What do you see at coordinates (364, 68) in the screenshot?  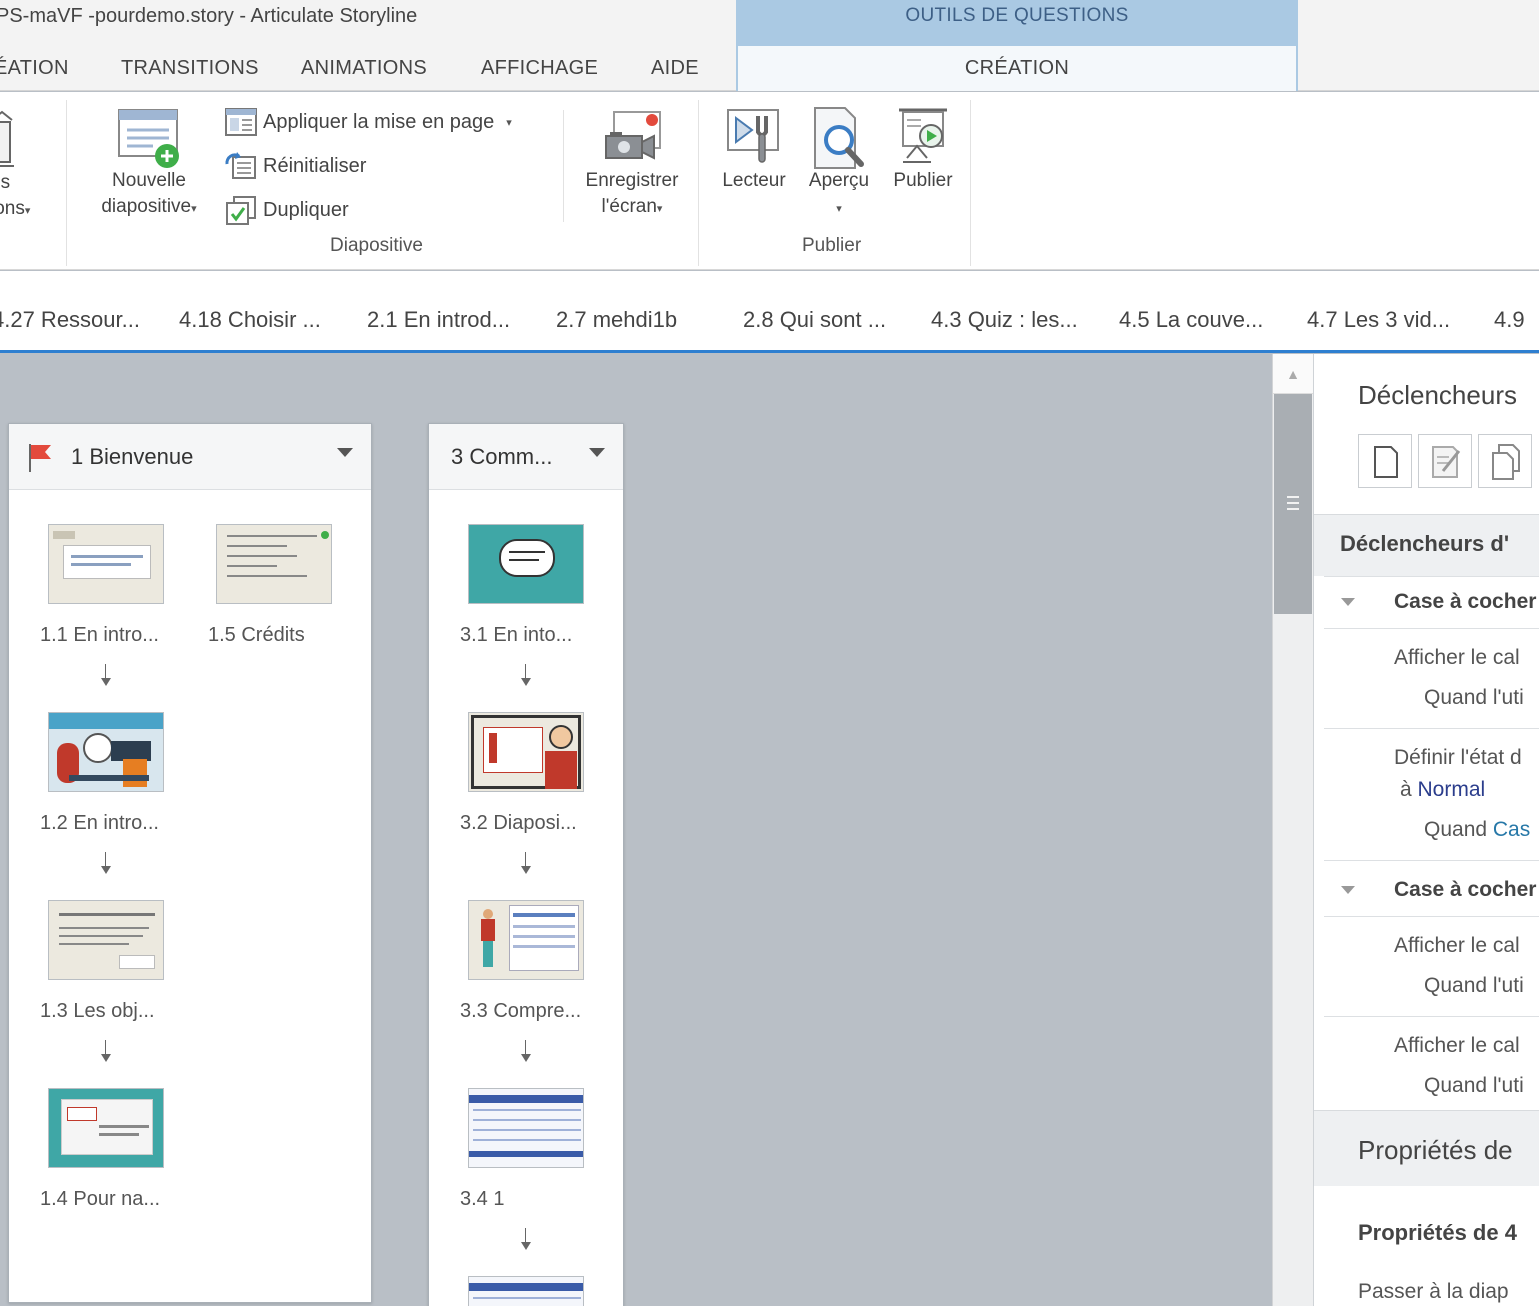 I see `tab-animations: ANIMATIONS` at bounding box center [364, 68].